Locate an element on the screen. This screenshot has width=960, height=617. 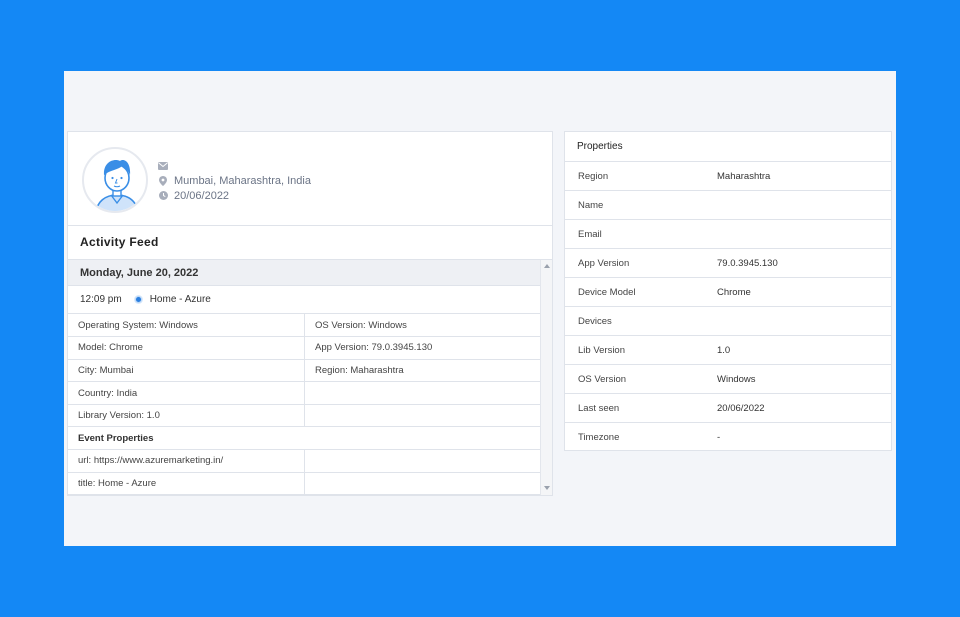
properties-title: Properties is located at coordinates (728, 147).